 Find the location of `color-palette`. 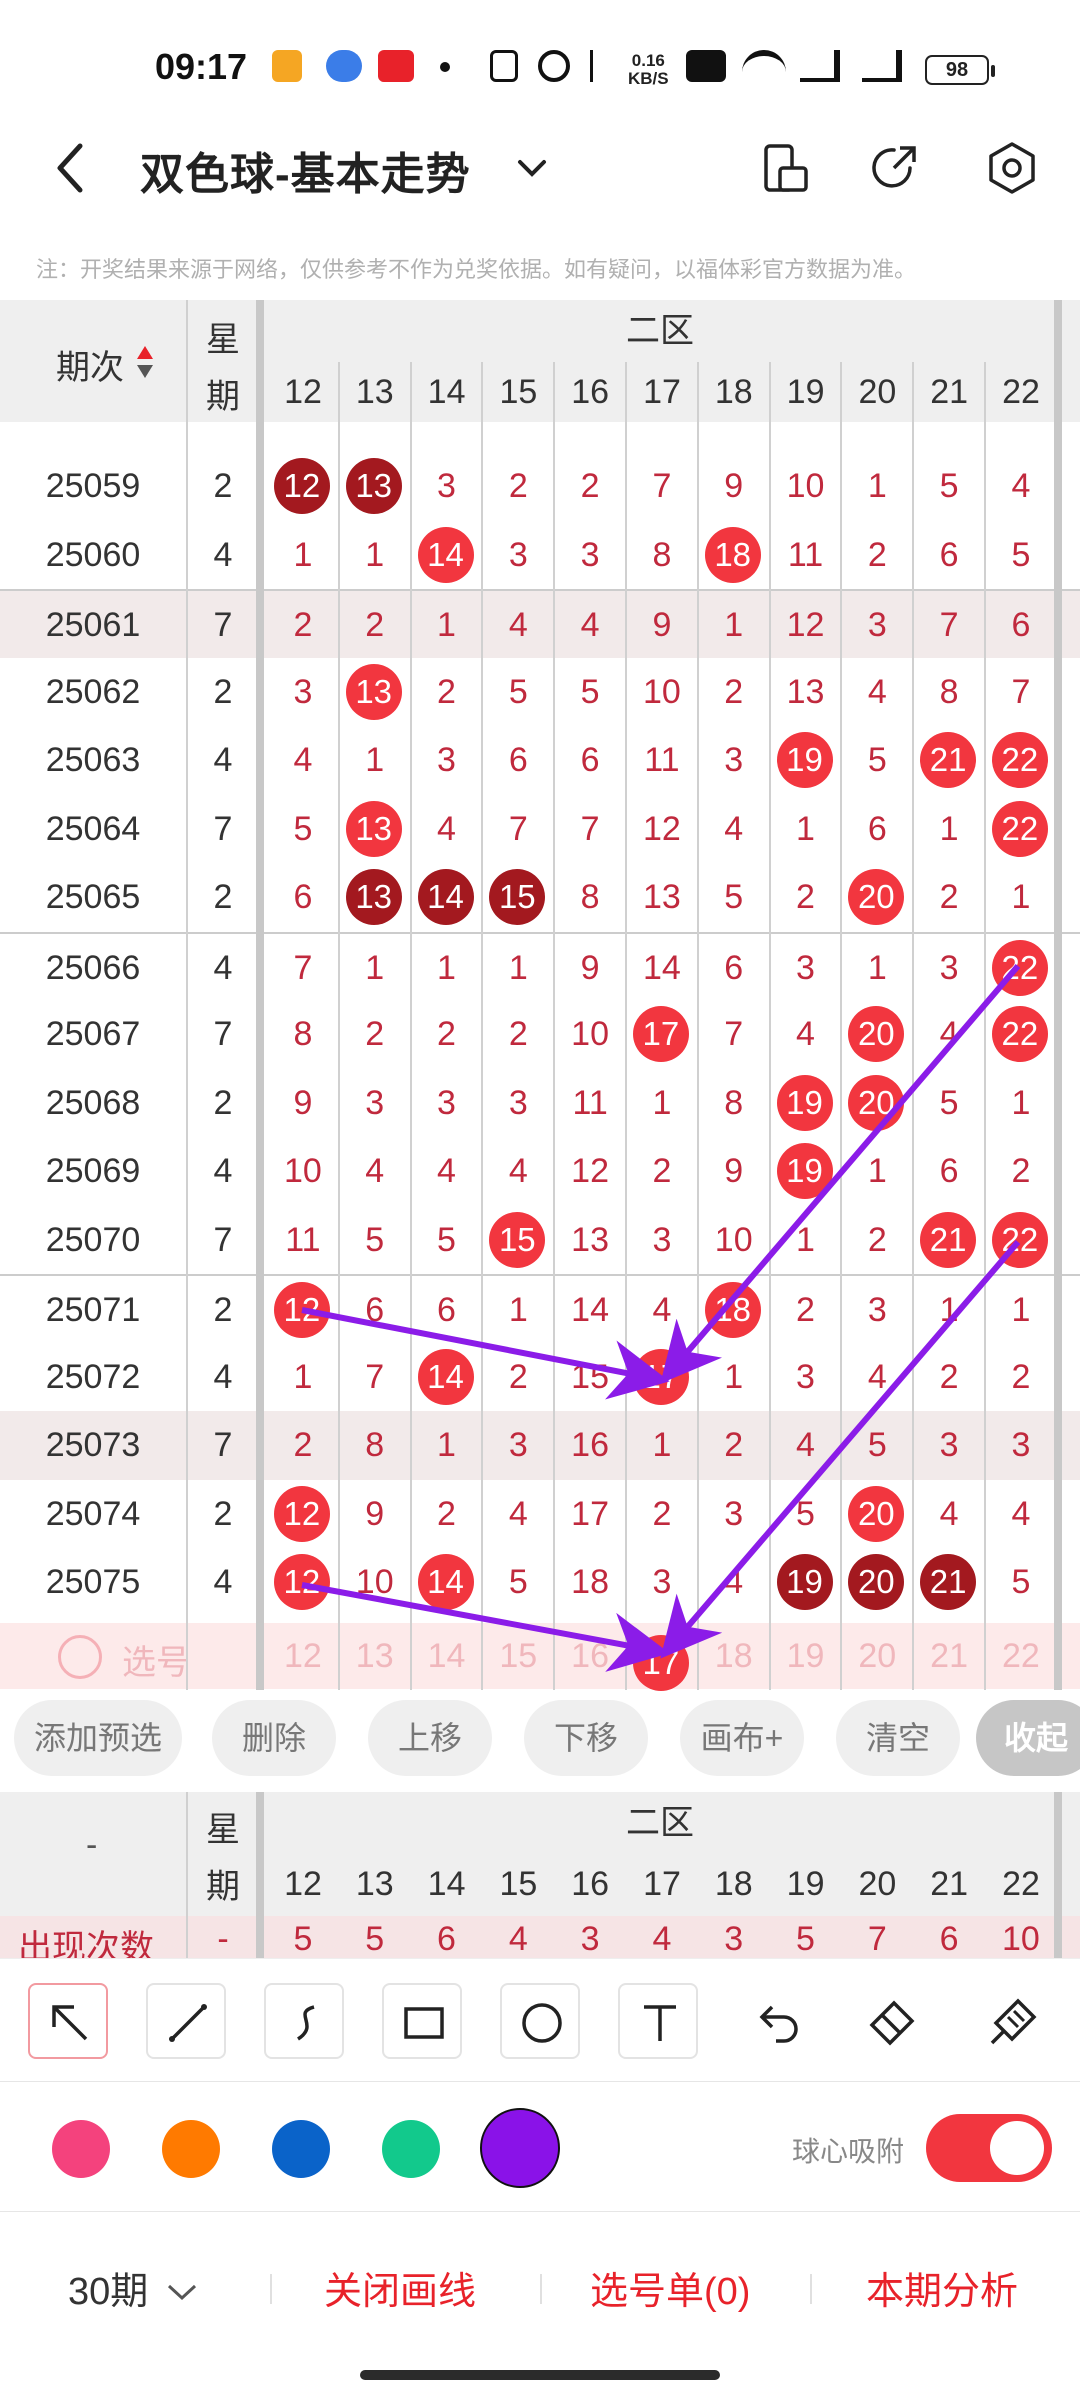

color-palette is located at coordinates (540, 2147).